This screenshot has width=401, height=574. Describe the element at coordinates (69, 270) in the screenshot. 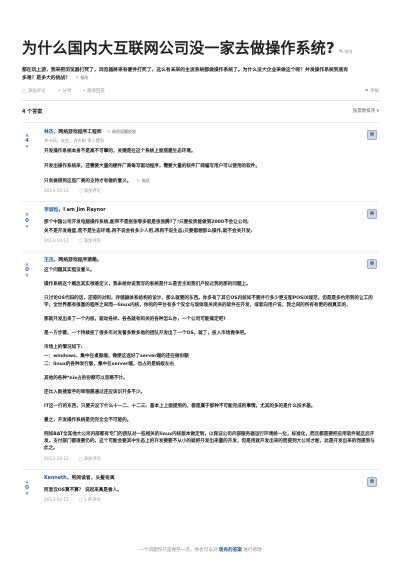

I see `answer-paragraph: 这个问题其实挺没意义。` at that location.